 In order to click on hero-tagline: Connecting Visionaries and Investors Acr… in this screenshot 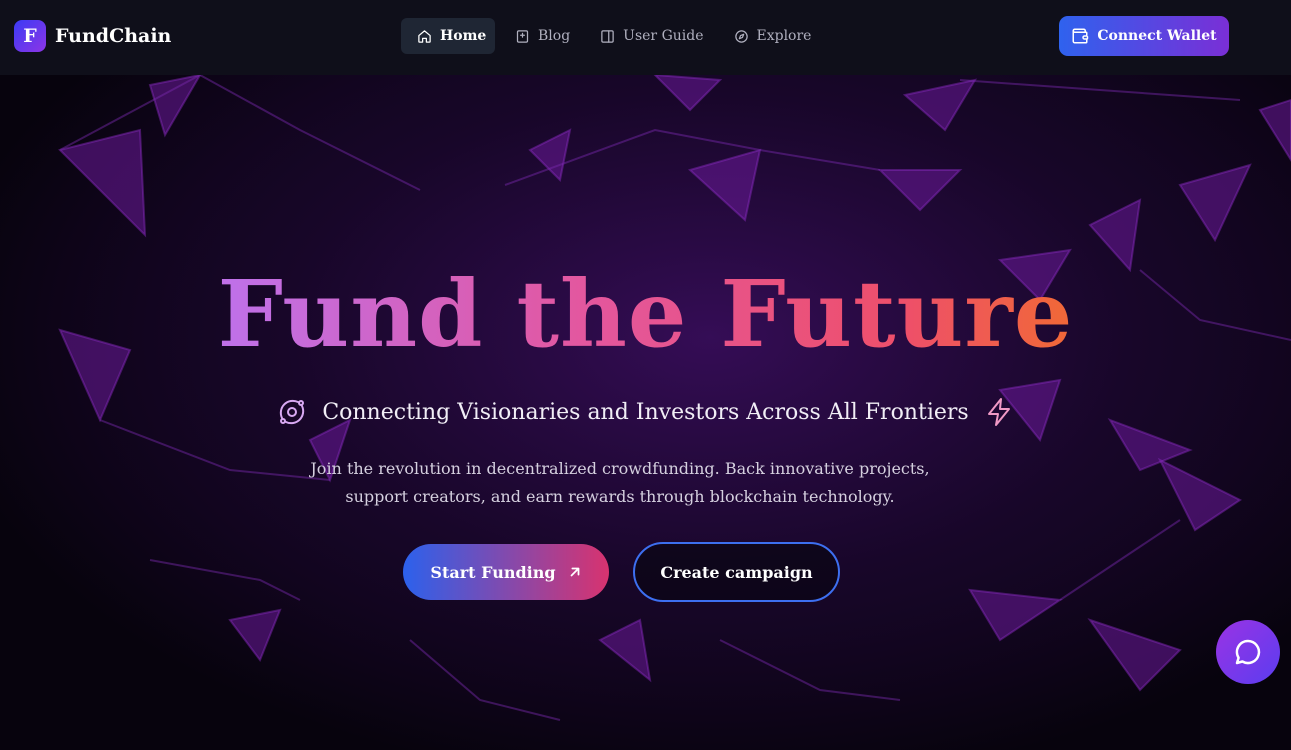, I will do `click(645, 412)`.